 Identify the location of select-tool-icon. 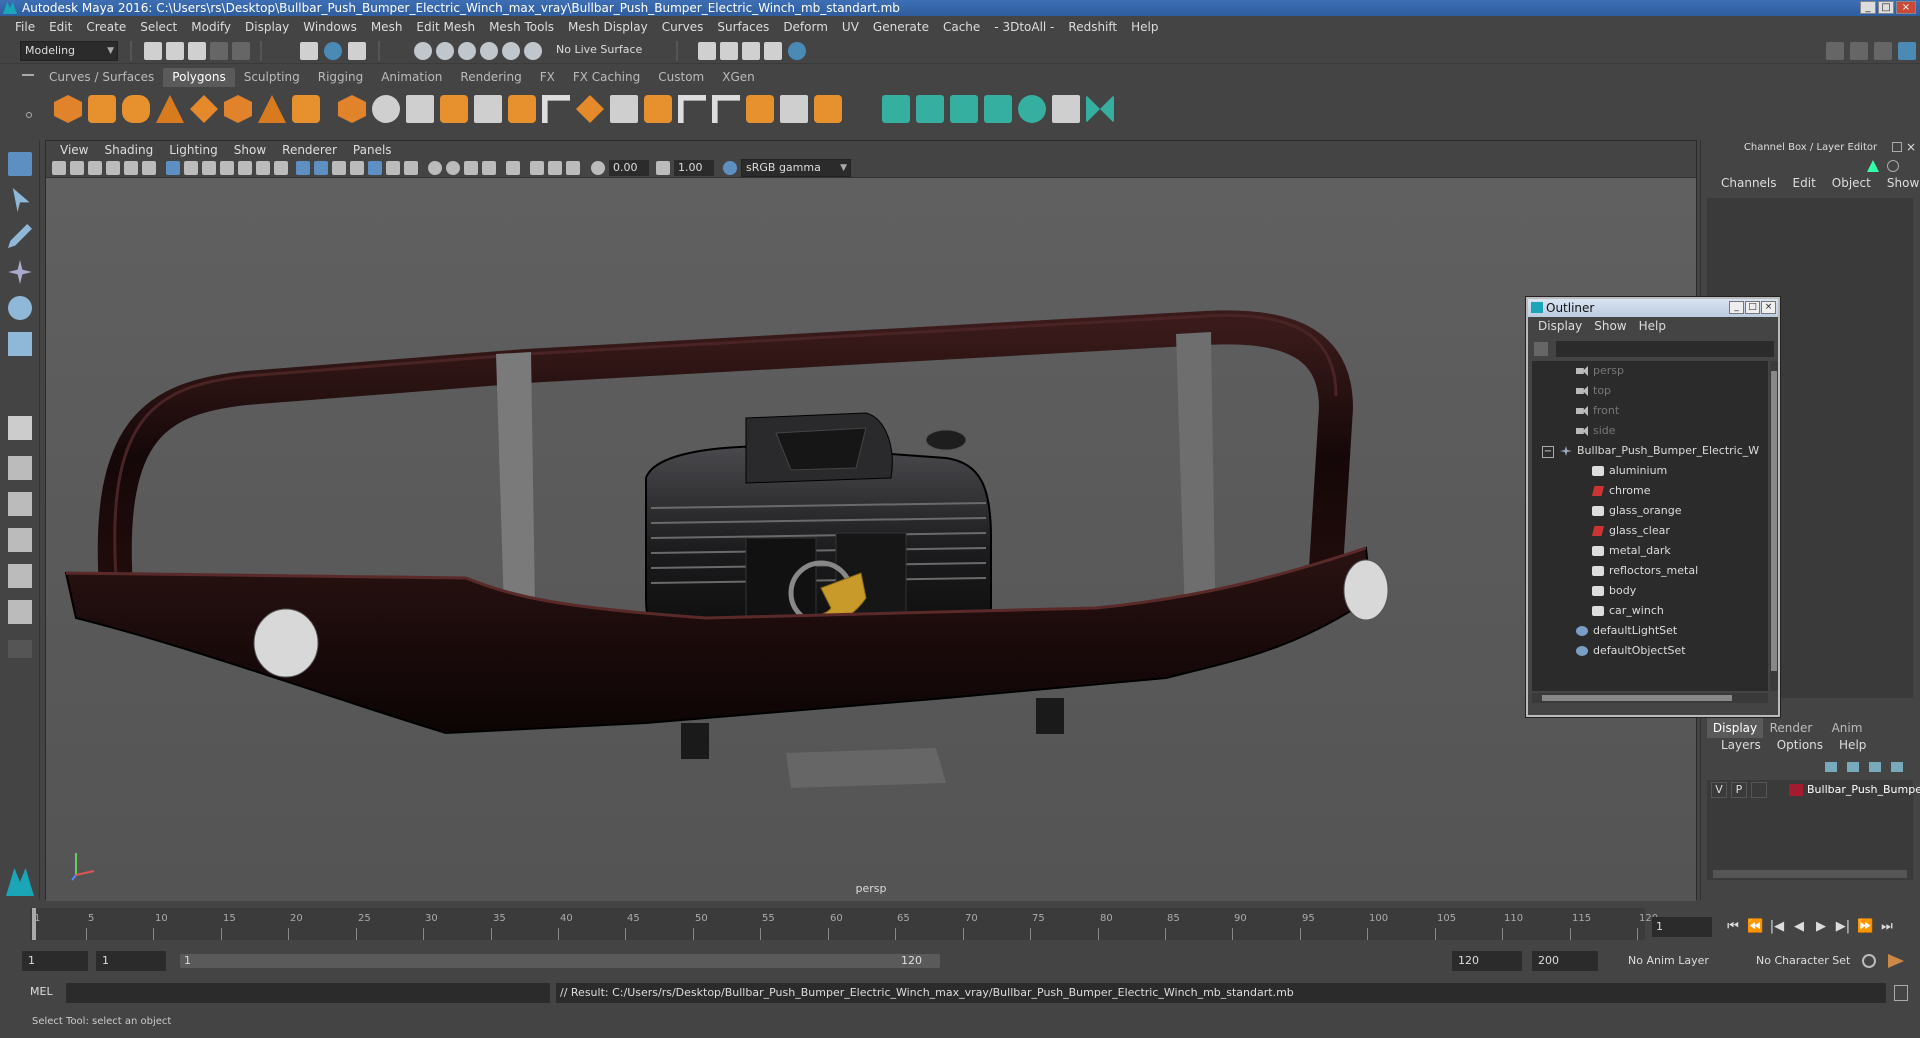
(20, 164).